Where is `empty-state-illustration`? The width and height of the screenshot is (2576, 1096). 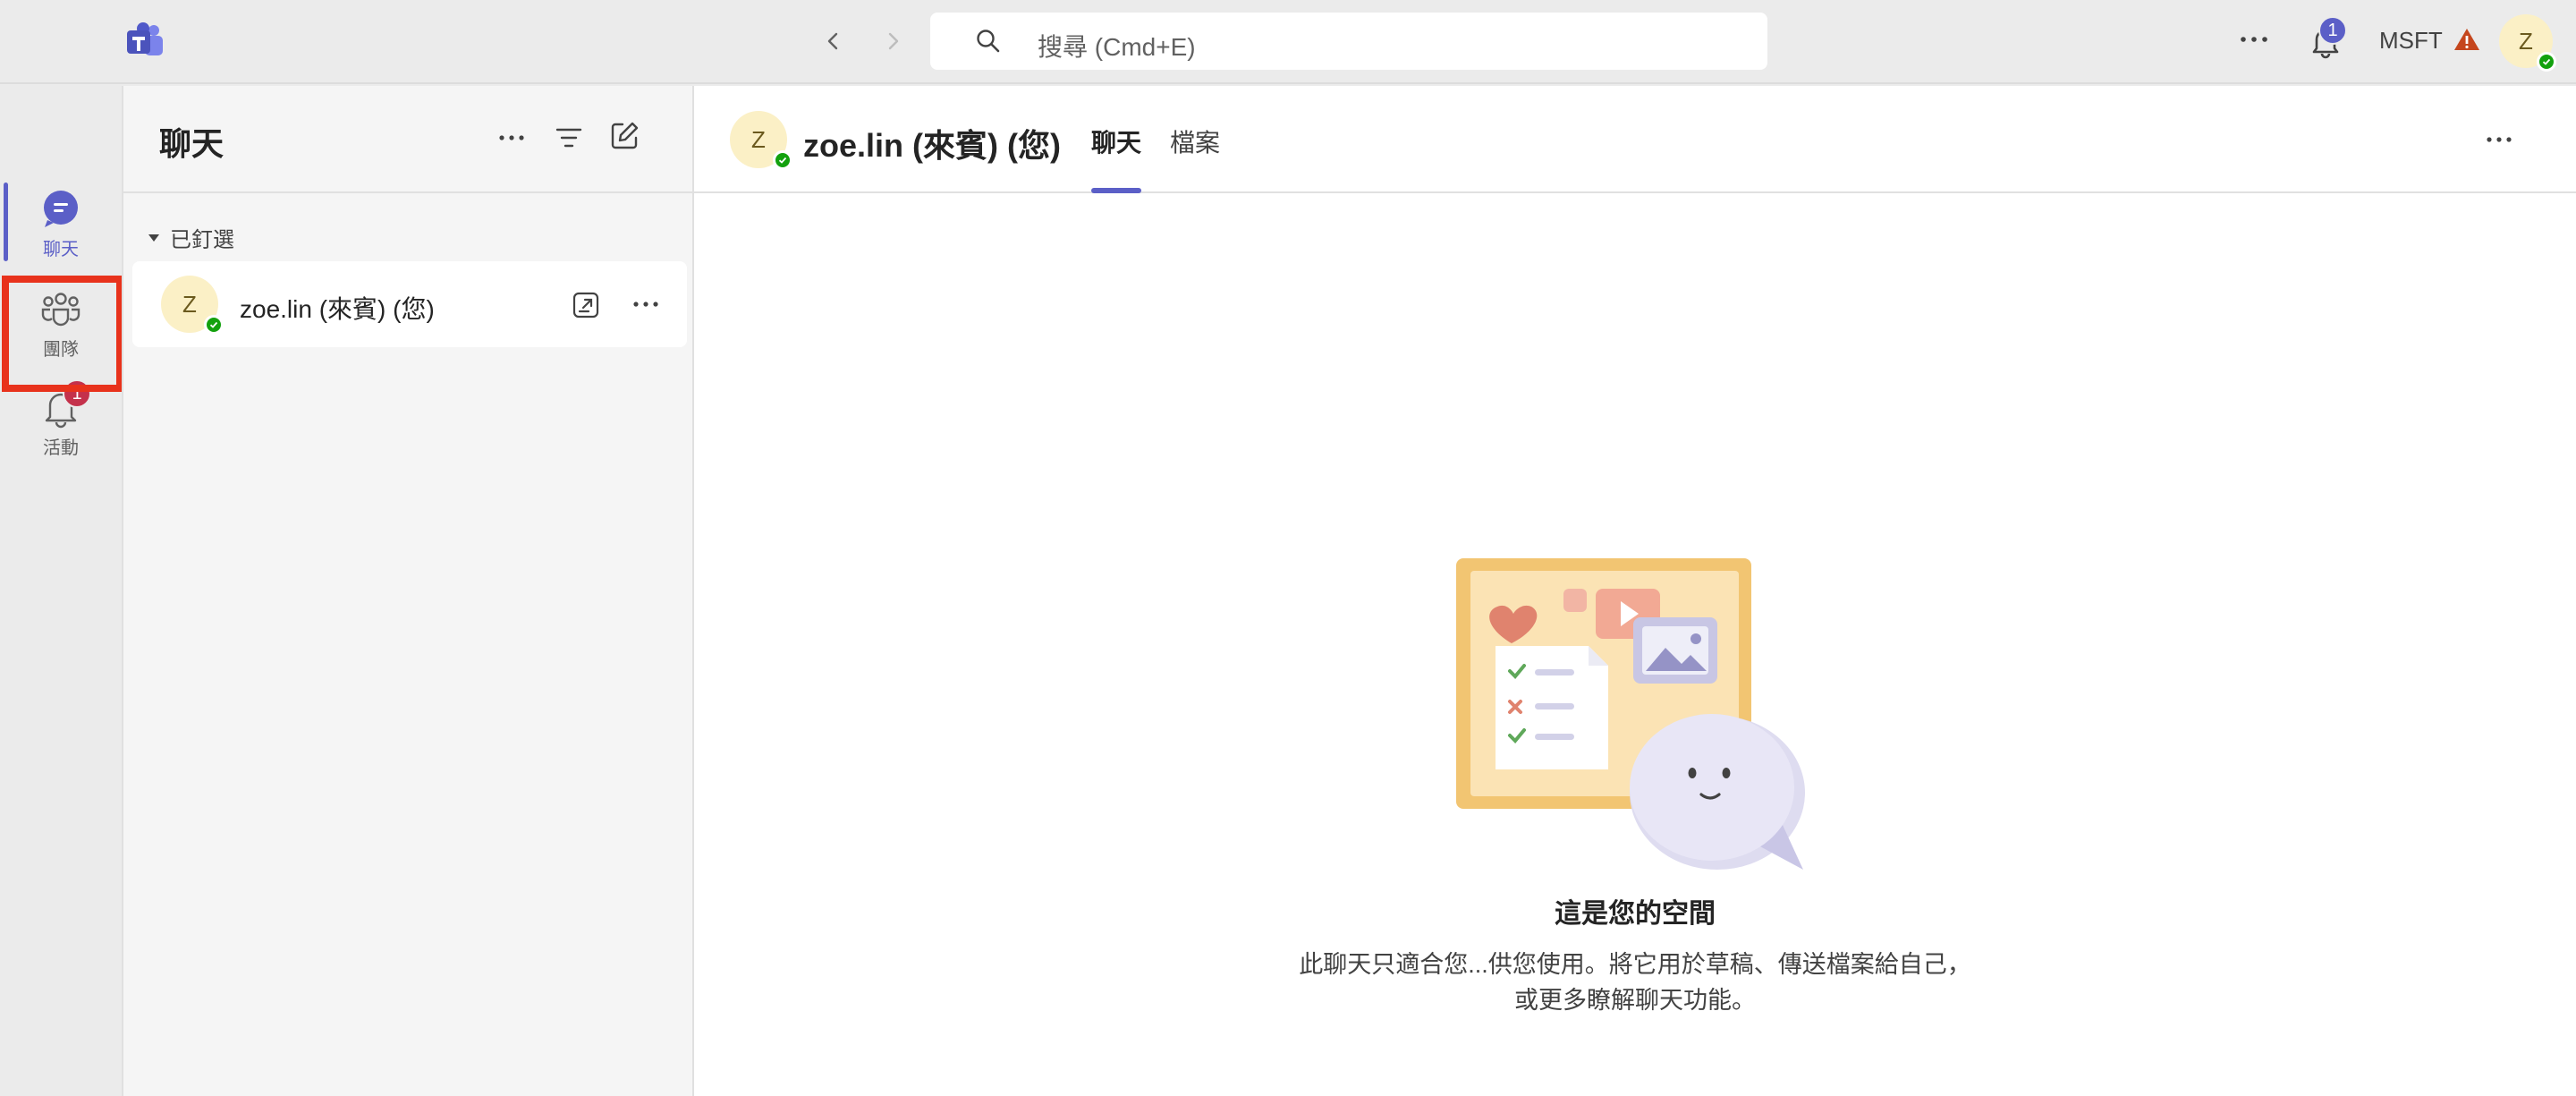
empty-state-illustration is located at coordinates (1630, 714).